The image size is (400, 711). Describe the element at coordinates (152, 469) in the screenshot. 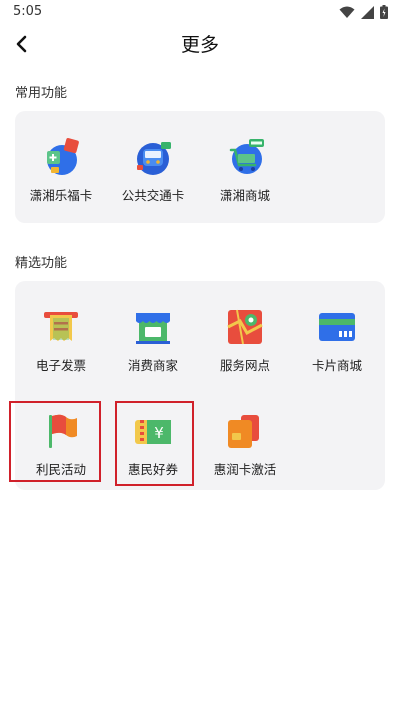

I see `tile-label: 惠民好券` at that location.